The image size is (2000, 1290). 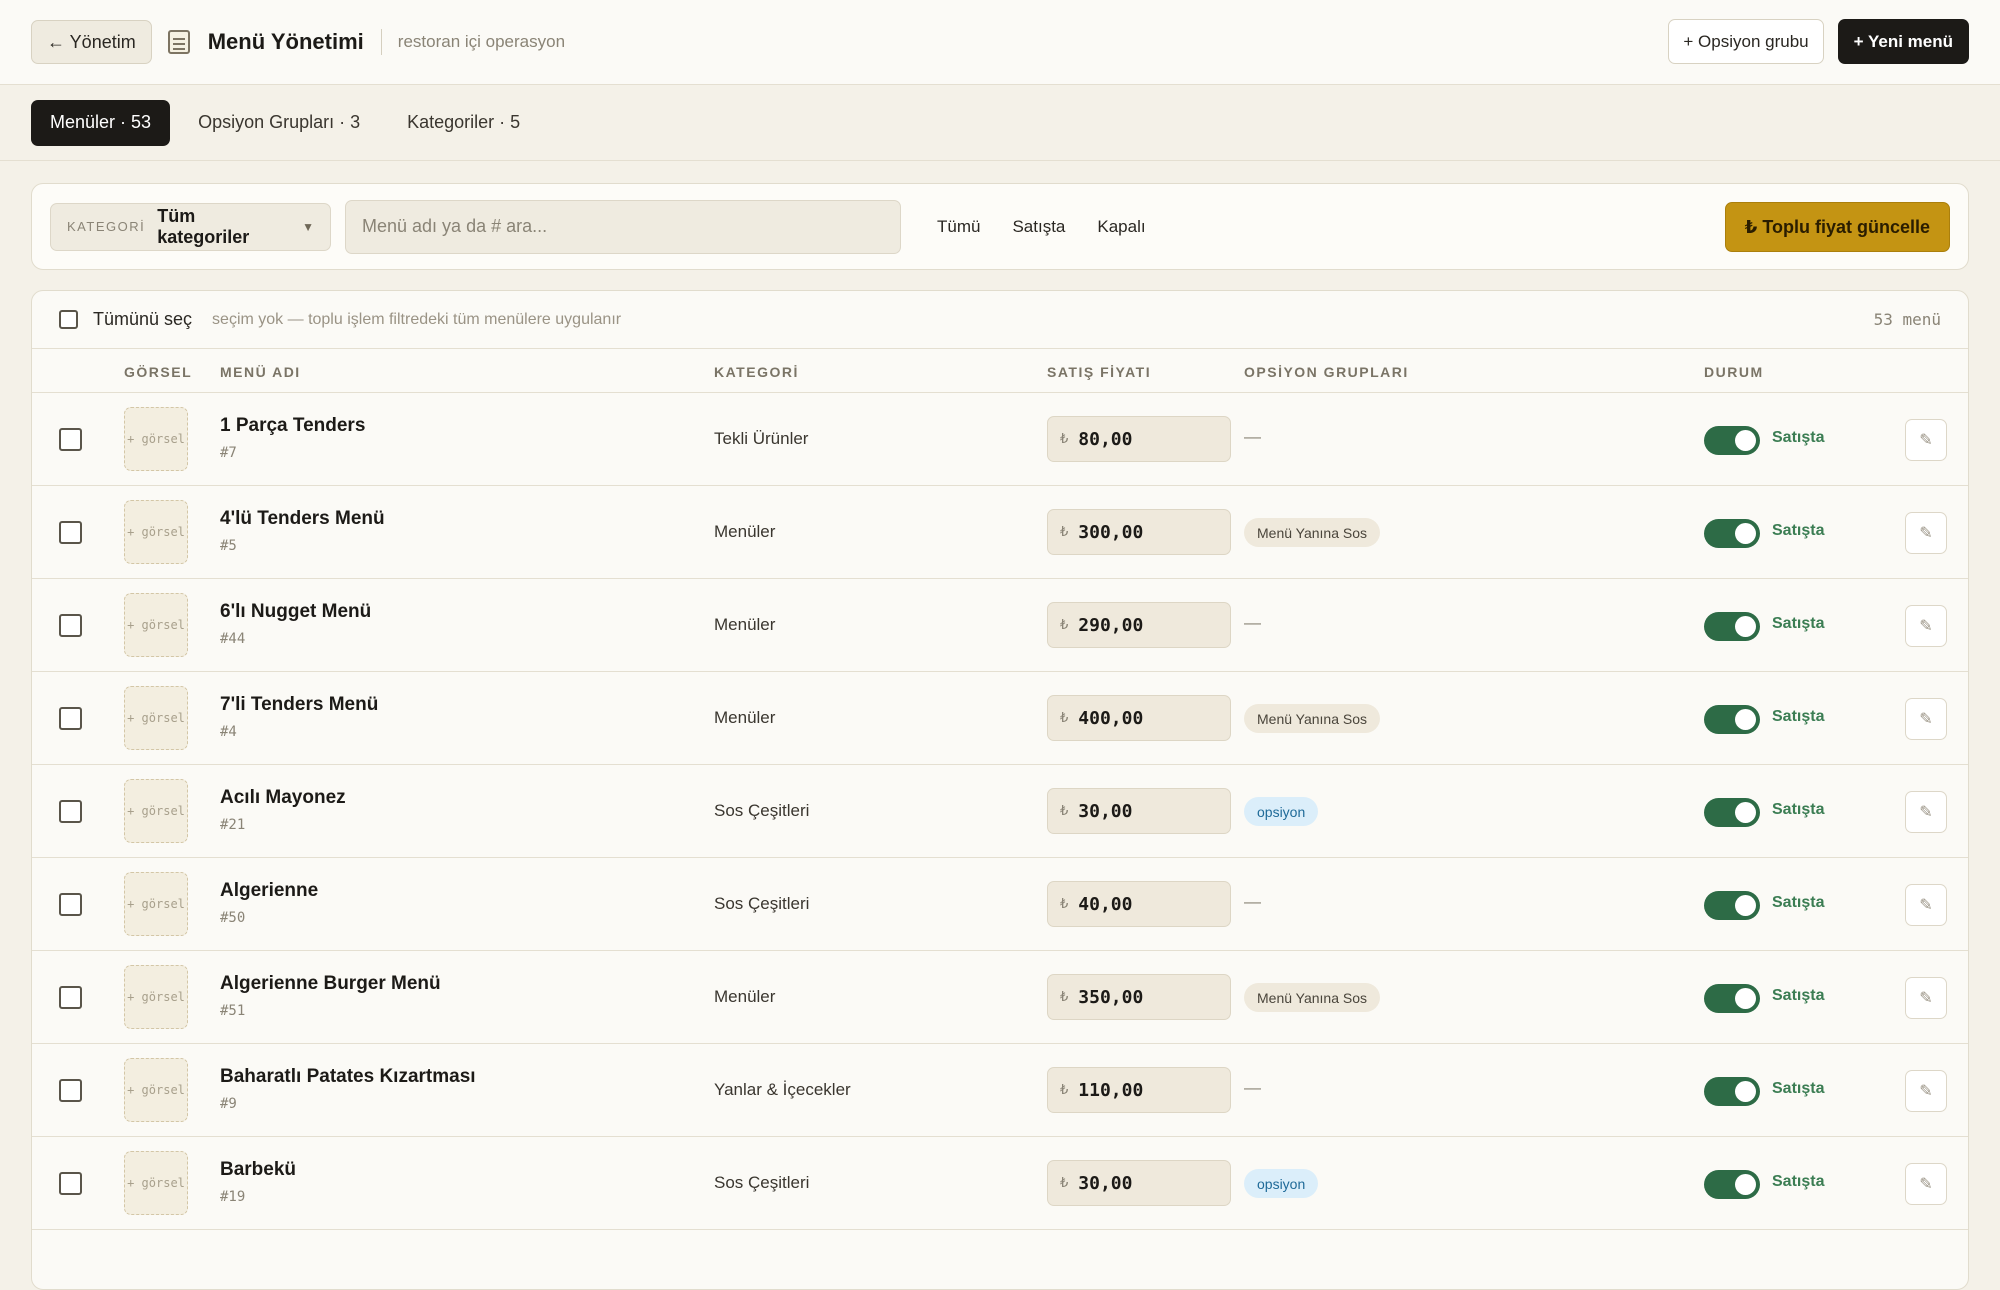 What do you see at coordinates (1038, 227) in the screenshot?
I see `status-filter-on-sale: Satışta` at bounding box center [1038, 227].